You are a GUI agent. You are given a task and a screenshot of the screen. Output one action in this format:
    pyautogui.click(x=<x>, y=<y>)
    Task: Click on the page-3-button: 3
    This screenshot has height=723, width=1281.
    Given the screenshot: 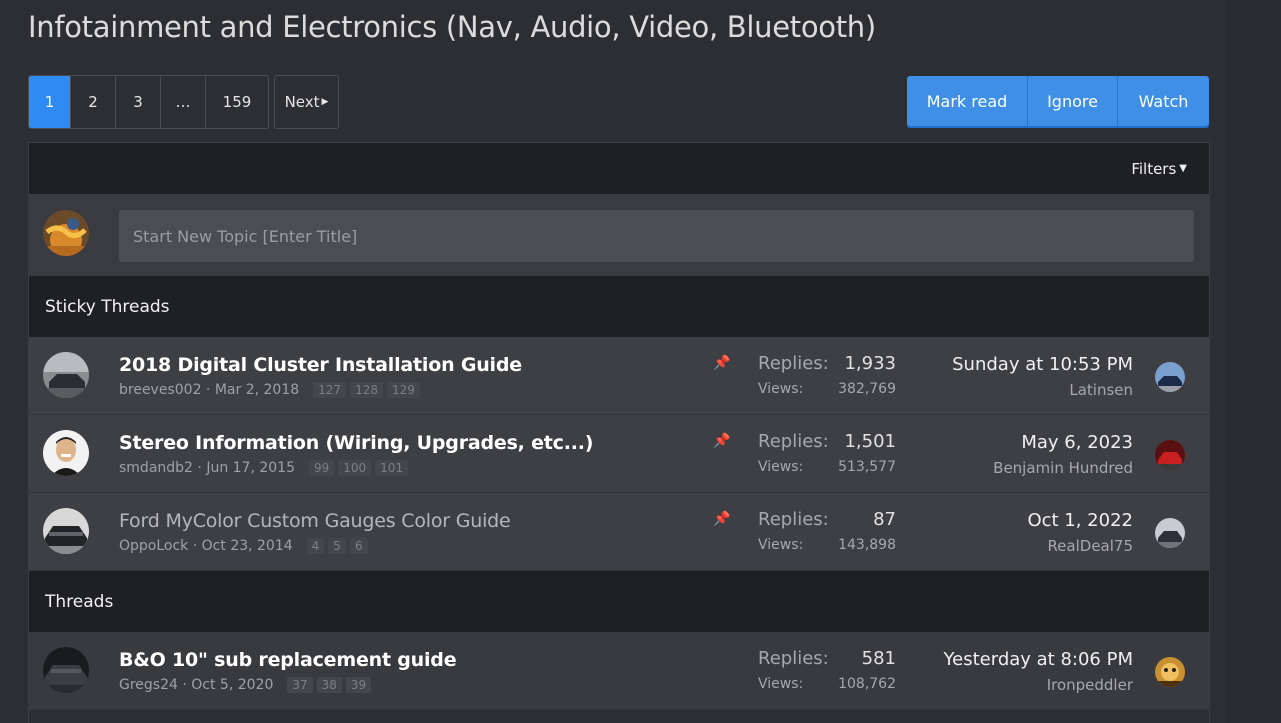 What is the action you would take?
    pyautogui.click(x=138, y=102)
    